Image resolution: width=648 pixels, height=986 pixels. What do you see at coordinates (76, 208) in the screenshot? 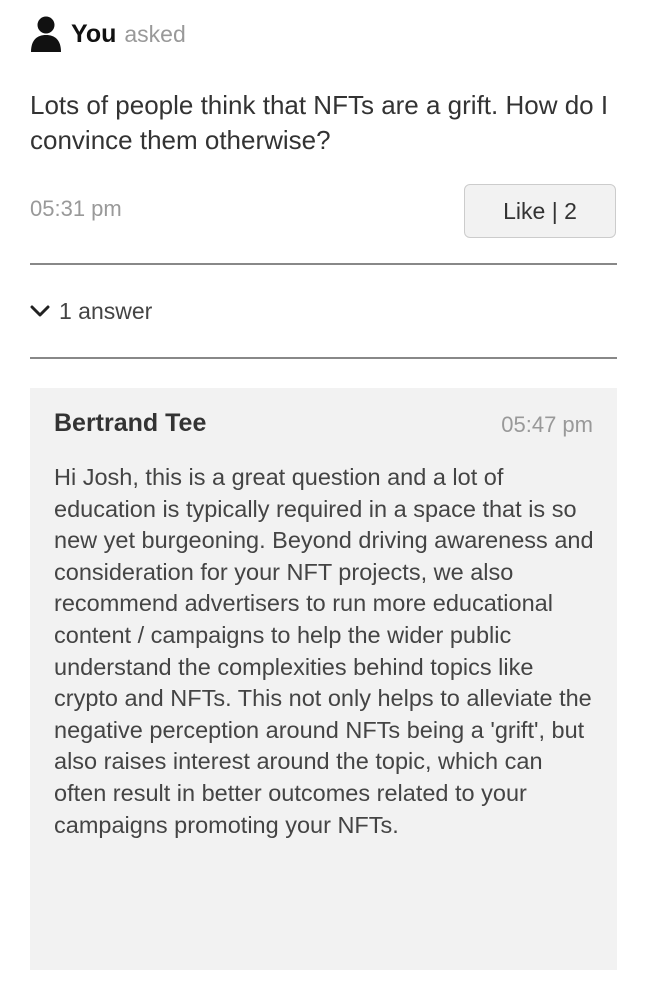
I see `question-timestamp: 05:31 pm` at bounding box center [76, 208].